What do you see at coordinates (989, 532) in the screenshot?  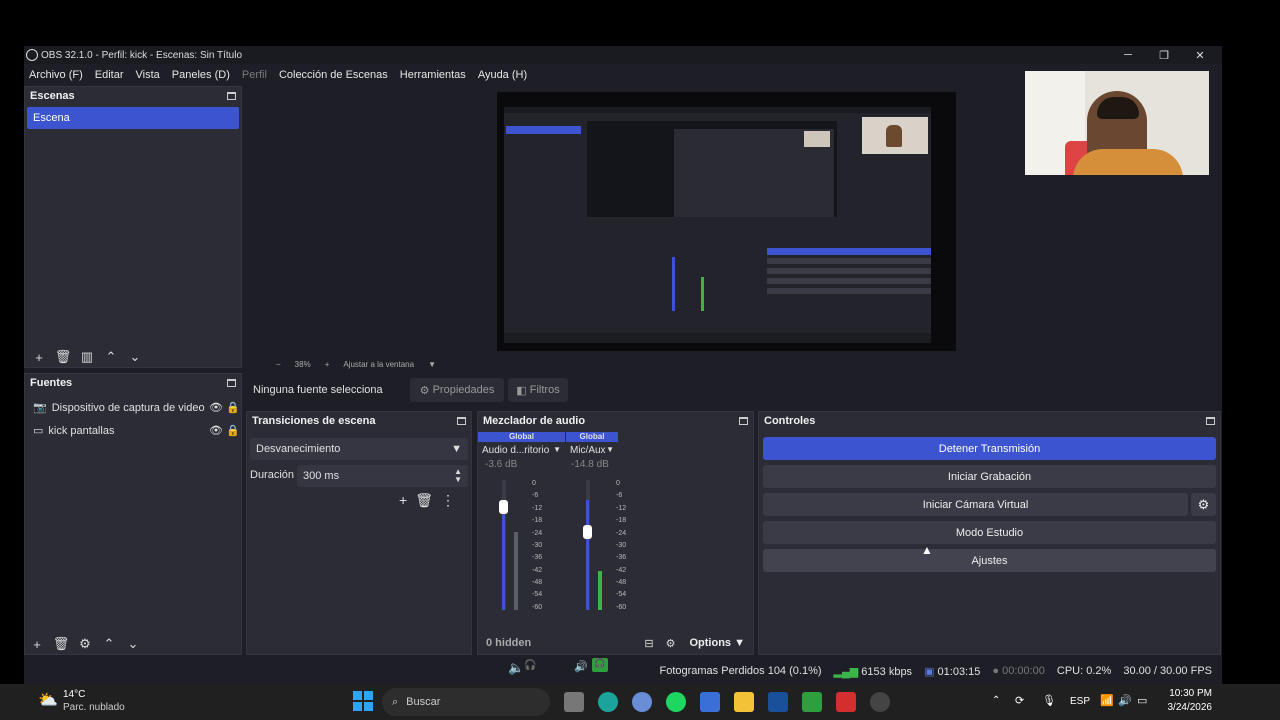 I see `studio-mode-button: Modo Estudio` at bounding box center [989, 532].